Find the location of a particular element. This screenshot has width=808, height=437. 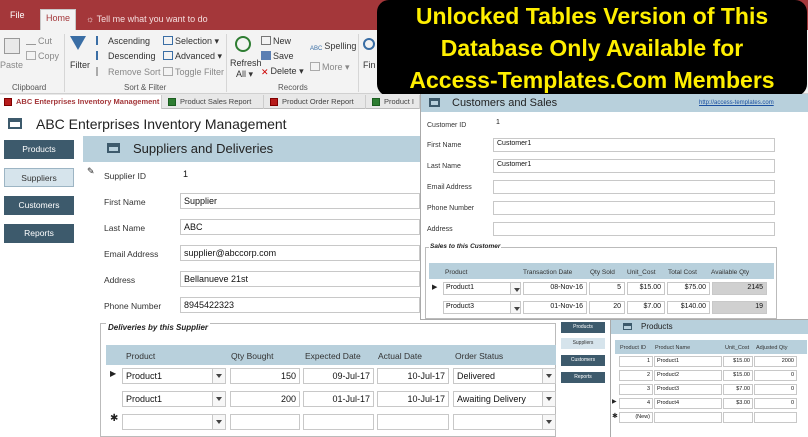

mini-nav-suppliers: Suppliers is located at coordinates (583, 343).